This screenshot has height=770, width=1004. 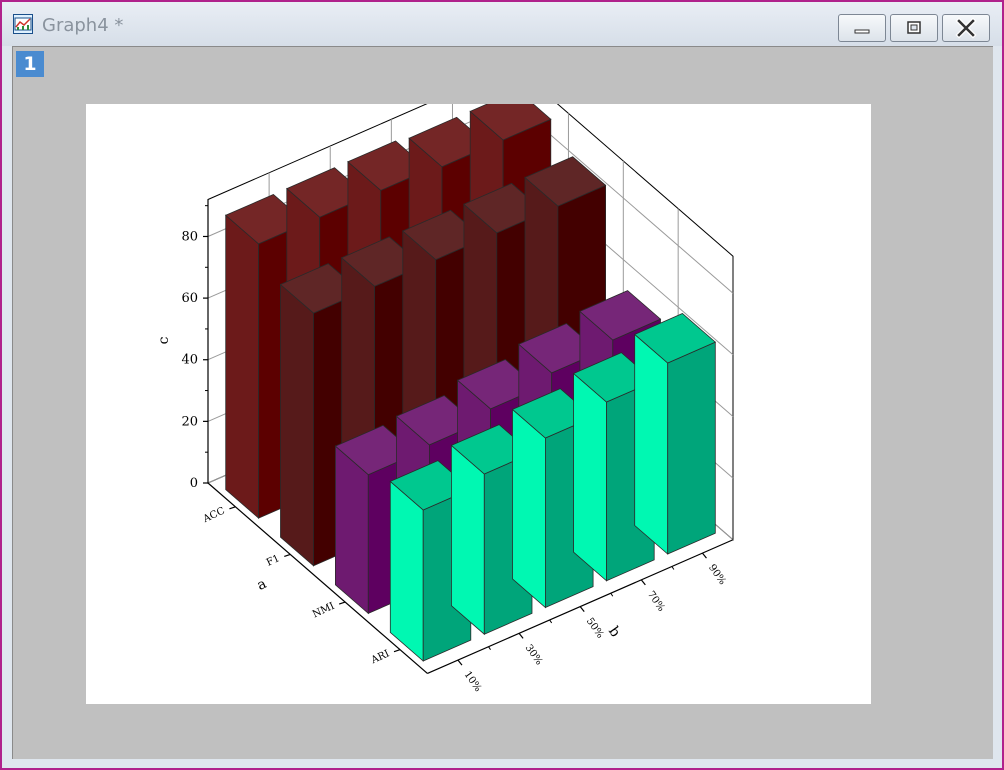 I want to click on close-button, so click(x=966, y=28).